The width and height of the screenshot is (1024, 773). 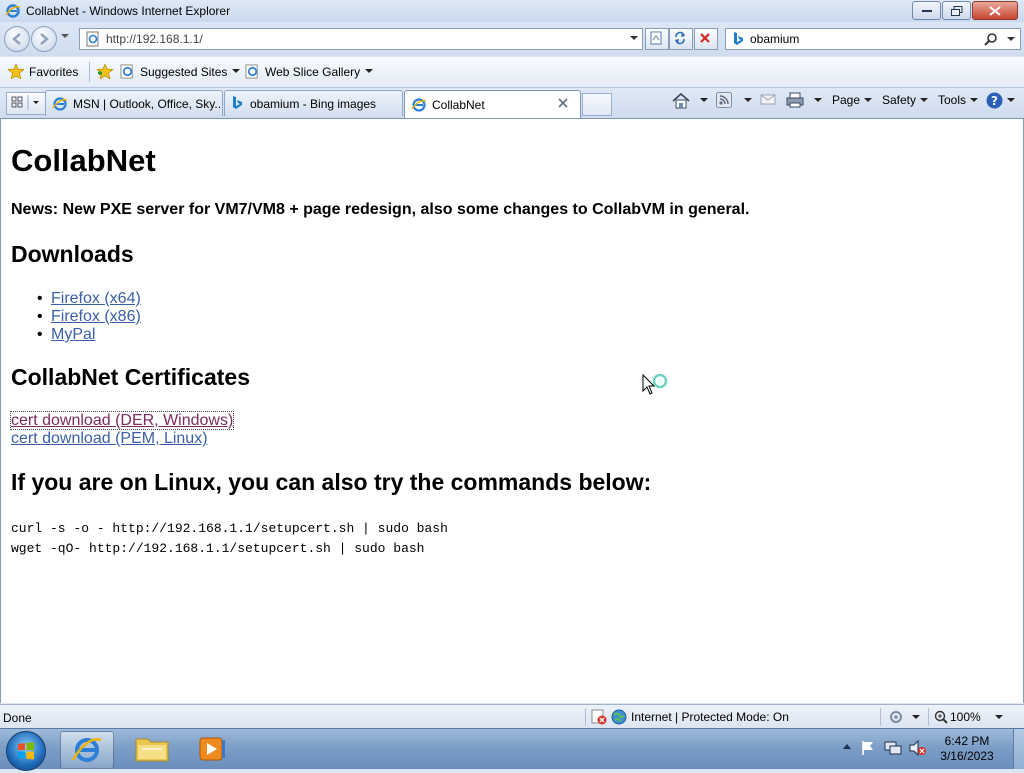 I want to click on restore-icon, so click(x=956, y=10).